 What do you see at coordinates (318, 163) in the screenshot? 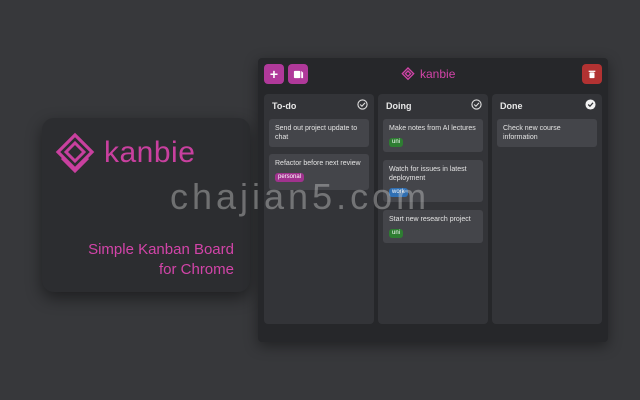
I see `card-text: Refactor before next review` at bounding box center [318, 163].